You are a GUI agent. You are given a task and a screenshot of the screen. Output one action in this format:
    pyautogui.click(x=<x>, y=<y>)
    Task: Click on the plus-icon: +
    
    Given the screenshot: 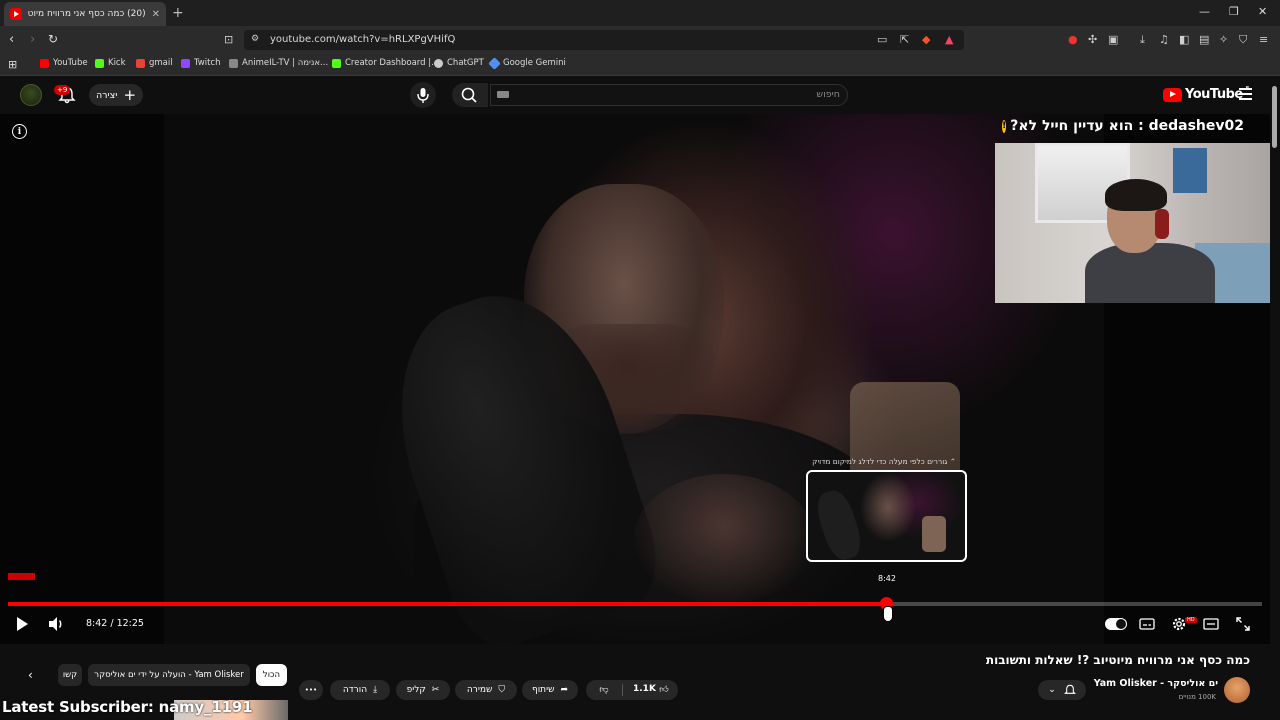 What is the action you would take?
    pyautogui.click(x=130, y=94)
    